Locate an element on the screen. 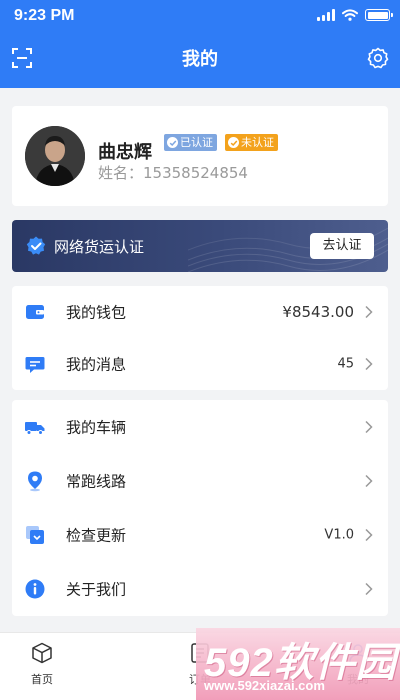  verified-badge-label: 已认证 is located at coordinates (196, 142).